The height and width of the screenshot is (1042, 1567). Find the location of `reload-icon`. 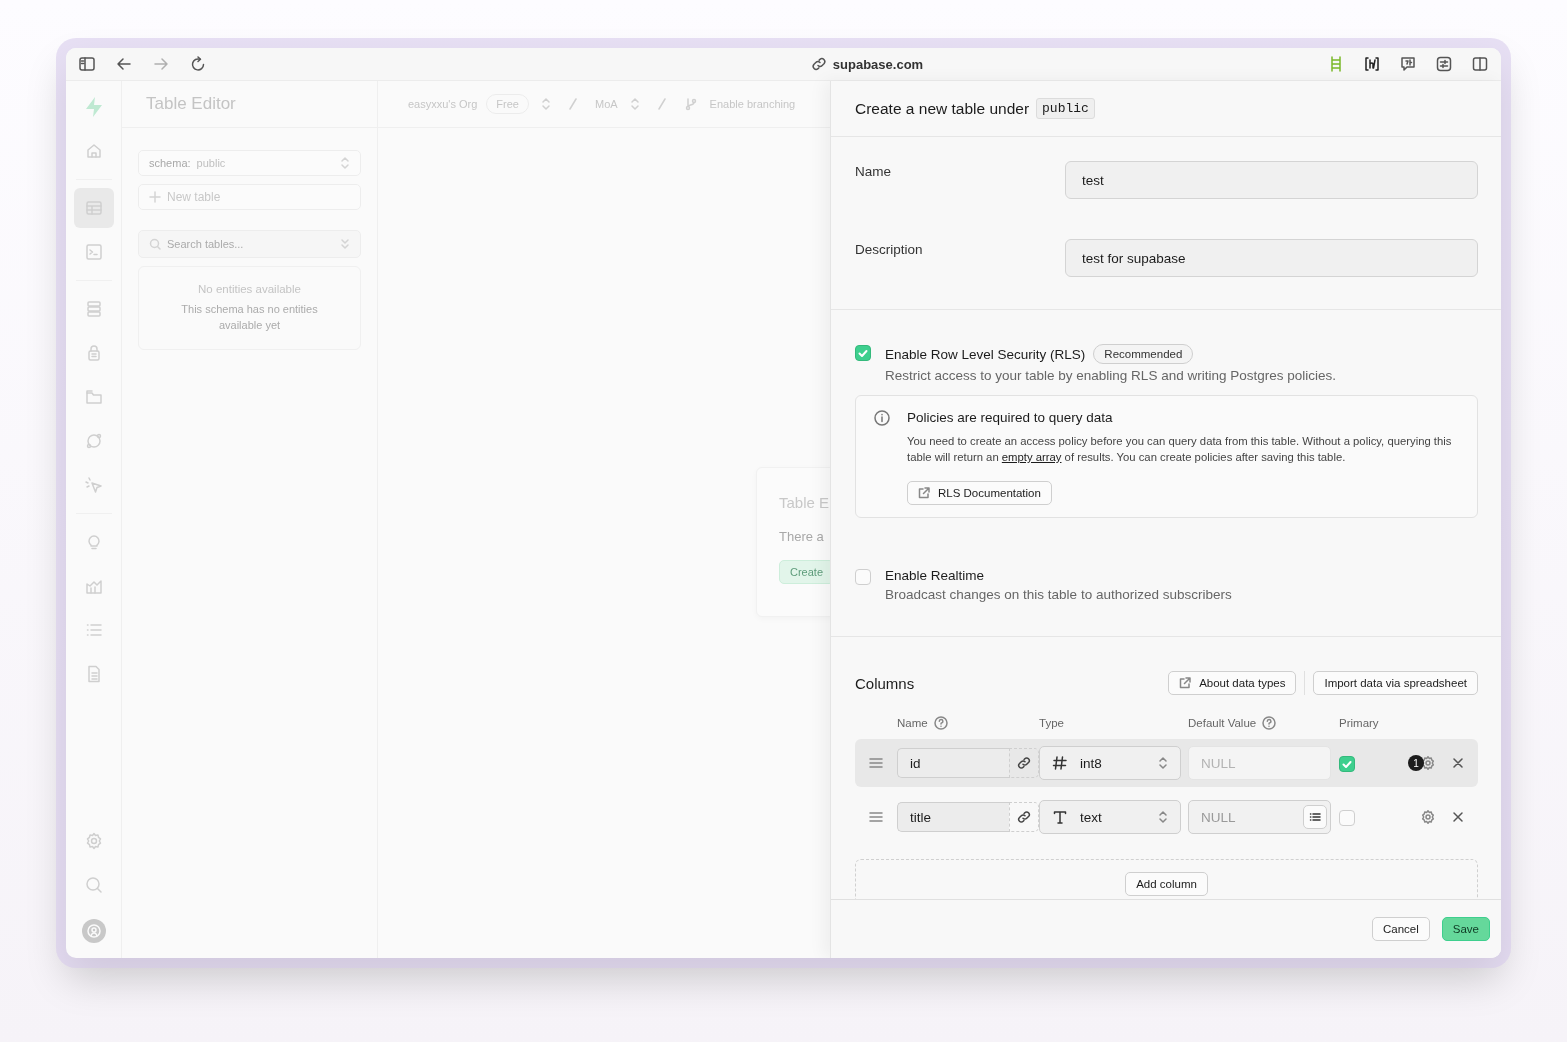

reload-icon is located at coordinates (198, 64).